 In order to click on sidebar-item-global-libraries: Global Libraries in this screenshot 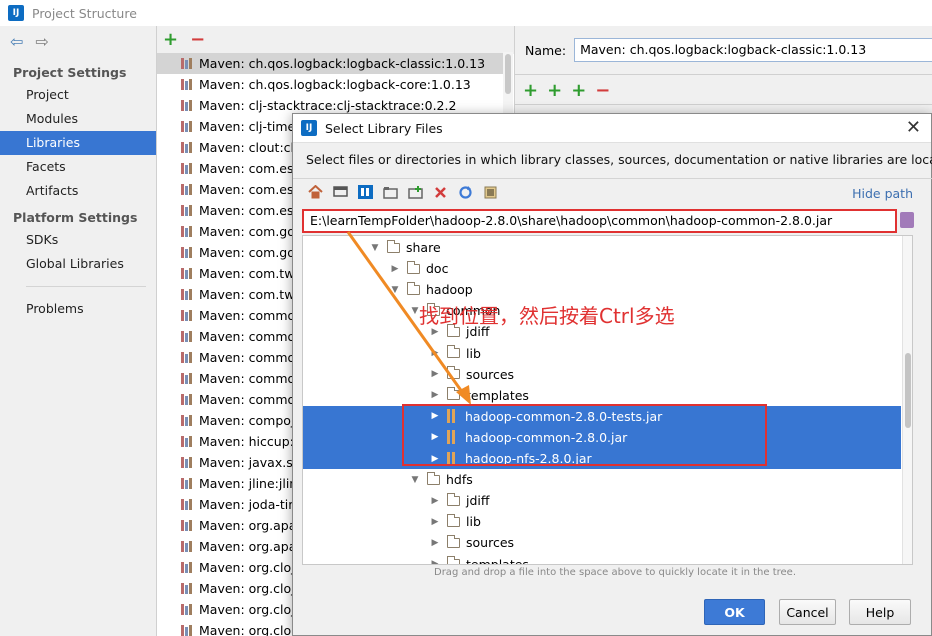, I will do `click(78, 264)`.